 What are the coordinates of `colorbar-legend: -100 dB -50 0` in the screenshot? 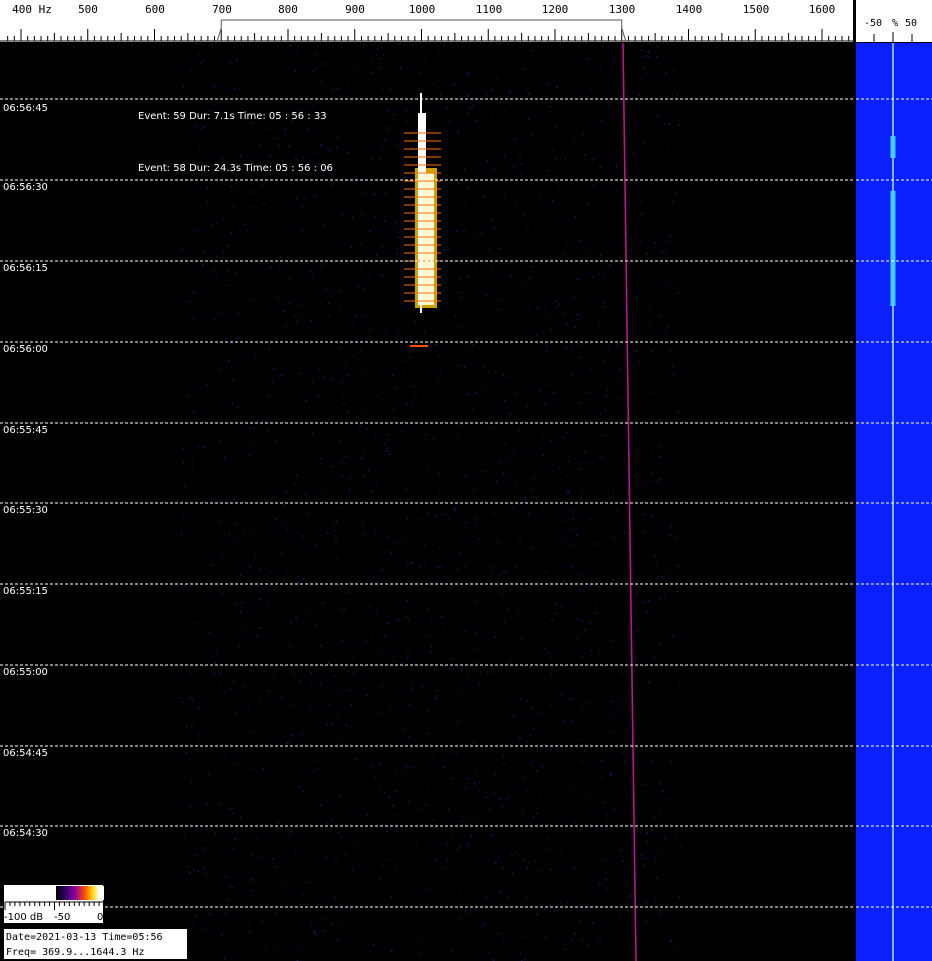 It's located at (54, 904).